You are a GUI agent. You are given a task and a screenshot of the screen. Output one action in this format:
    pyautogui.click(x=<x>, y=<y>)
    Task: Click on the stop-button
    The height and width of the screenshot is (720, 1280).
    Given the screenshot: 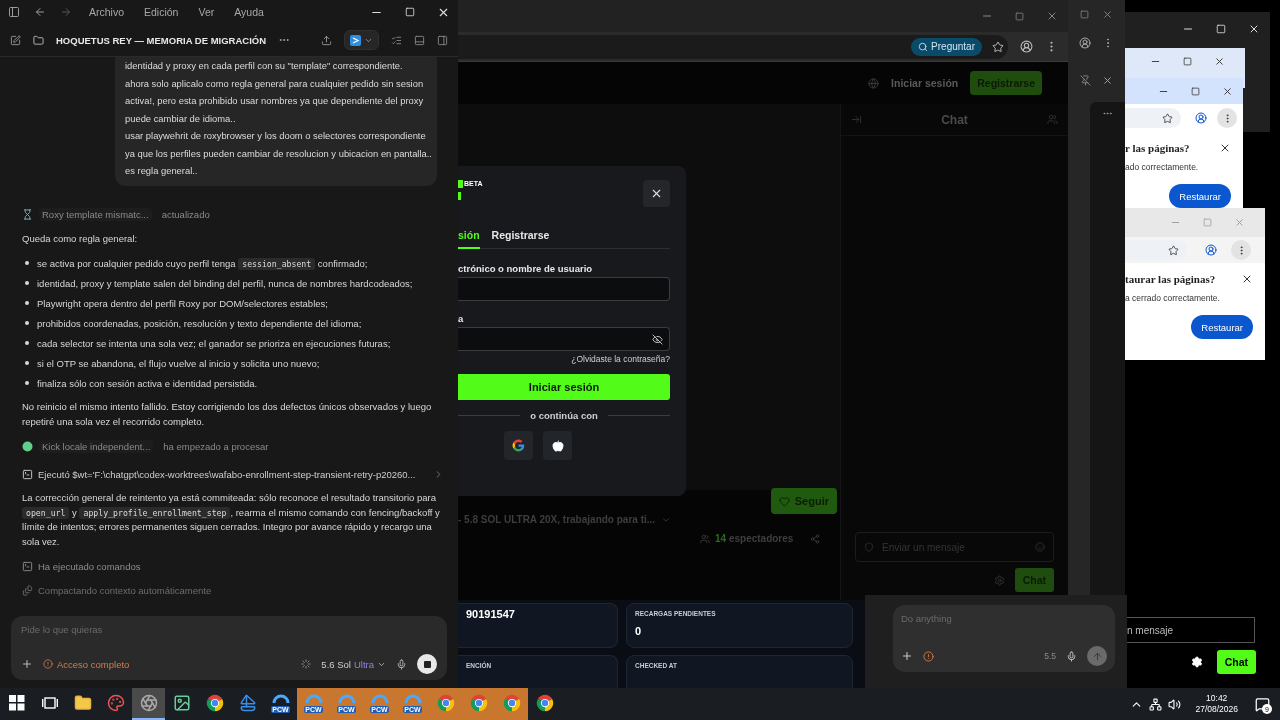 What is the action you would take?
    pyautogui.click(x=427, y=664)
    